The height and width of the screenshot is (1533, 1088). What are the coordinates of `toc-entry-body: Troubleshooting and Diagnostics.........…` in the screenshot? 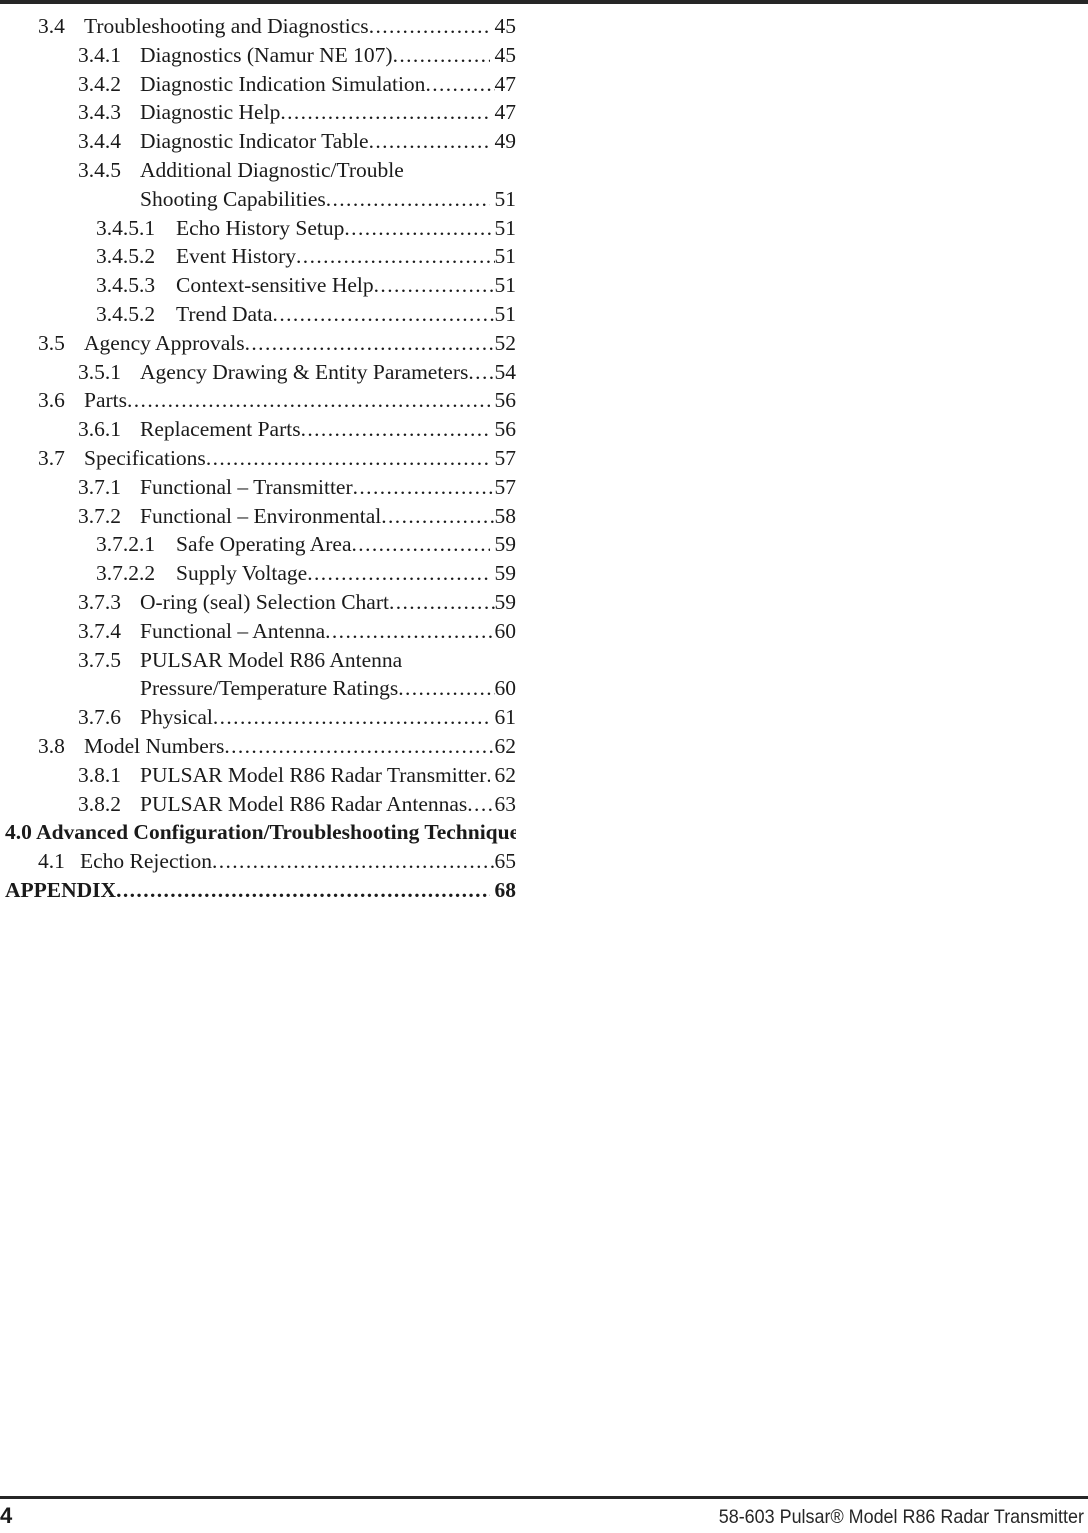 It's located at (300, 26).